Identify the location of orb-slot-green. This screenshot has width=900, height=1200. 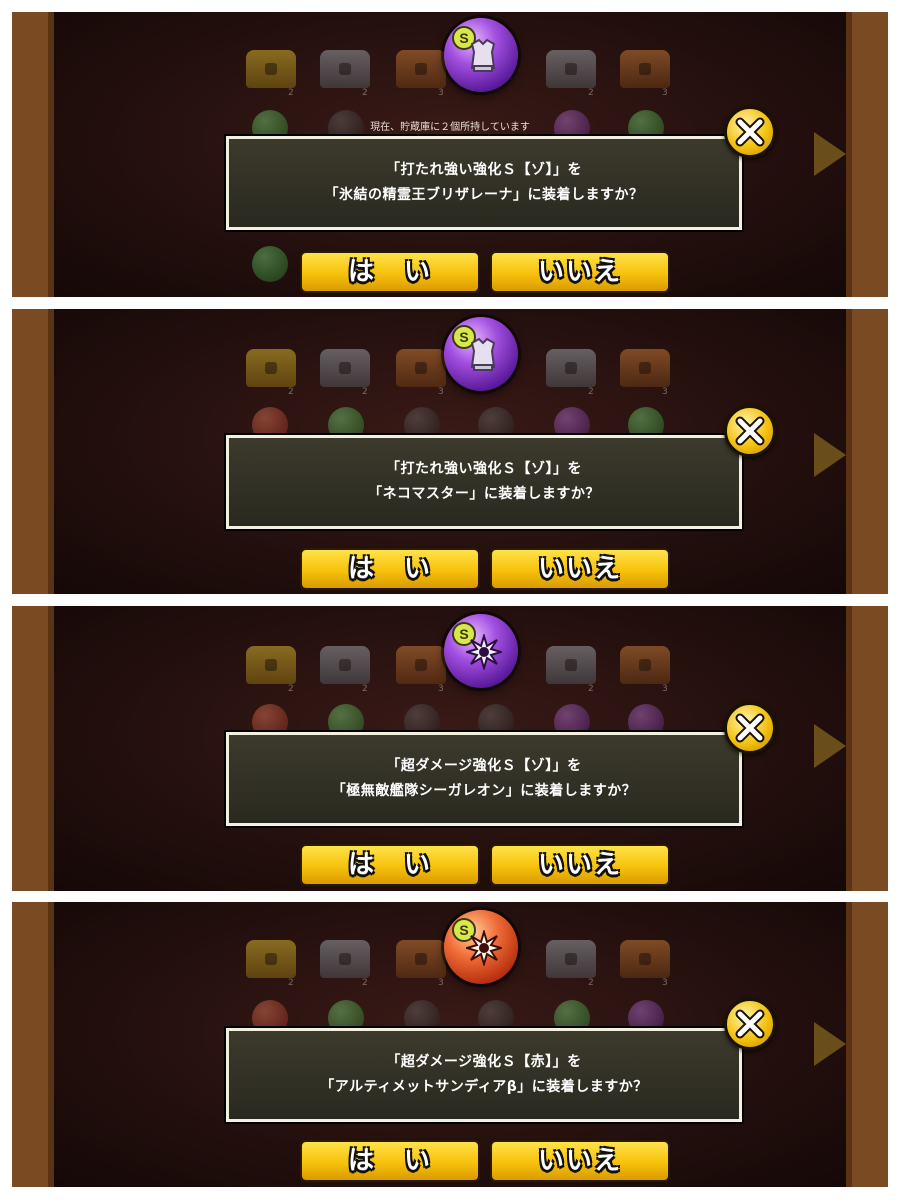
(270, 264).